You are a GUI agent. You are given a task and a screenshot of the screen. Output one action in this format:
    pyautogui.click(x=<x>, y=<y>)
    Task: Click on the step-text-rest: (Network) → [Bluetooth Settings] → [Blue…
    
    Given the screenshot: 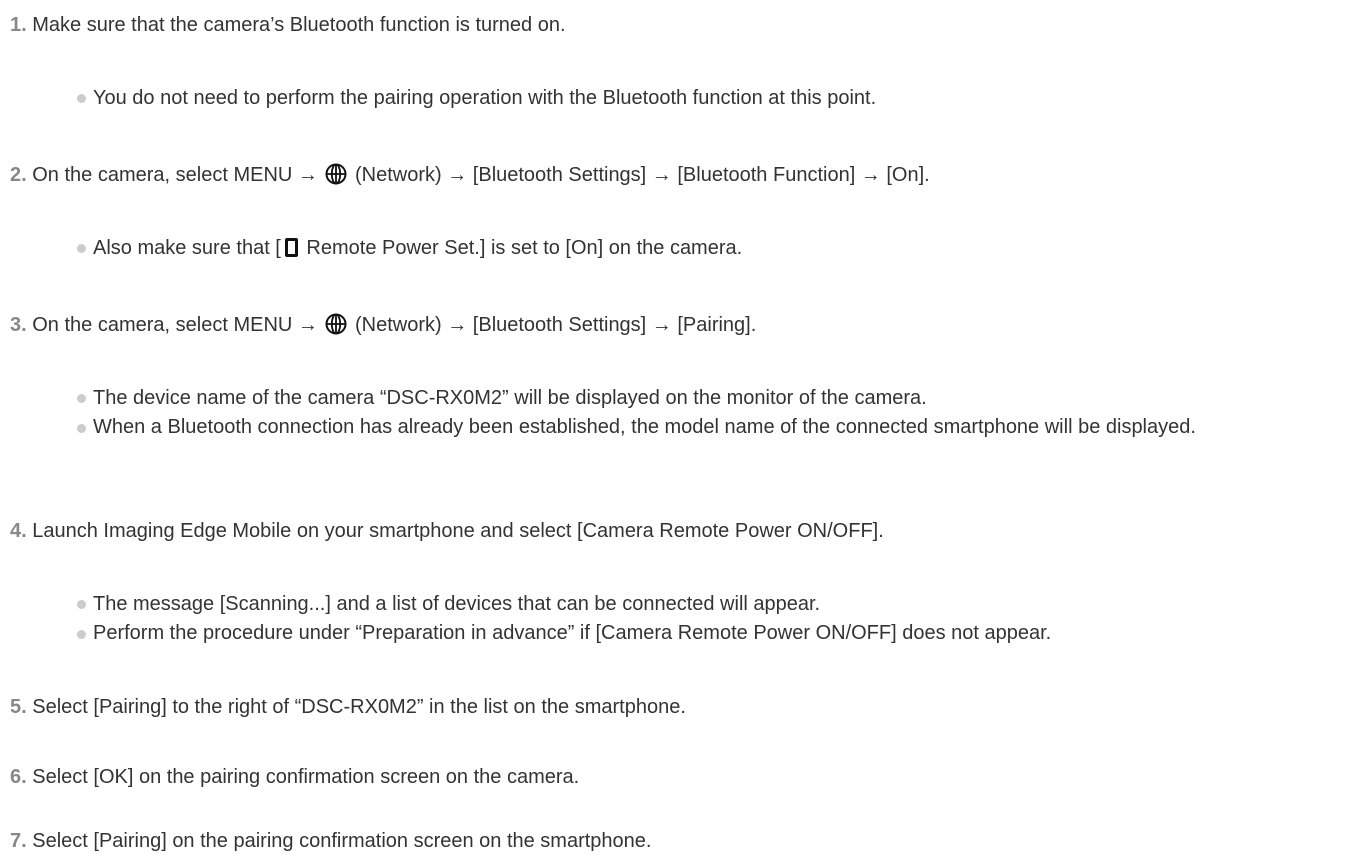 What is the action you would take?
    pyautogui.click(x=639, y=175)
    